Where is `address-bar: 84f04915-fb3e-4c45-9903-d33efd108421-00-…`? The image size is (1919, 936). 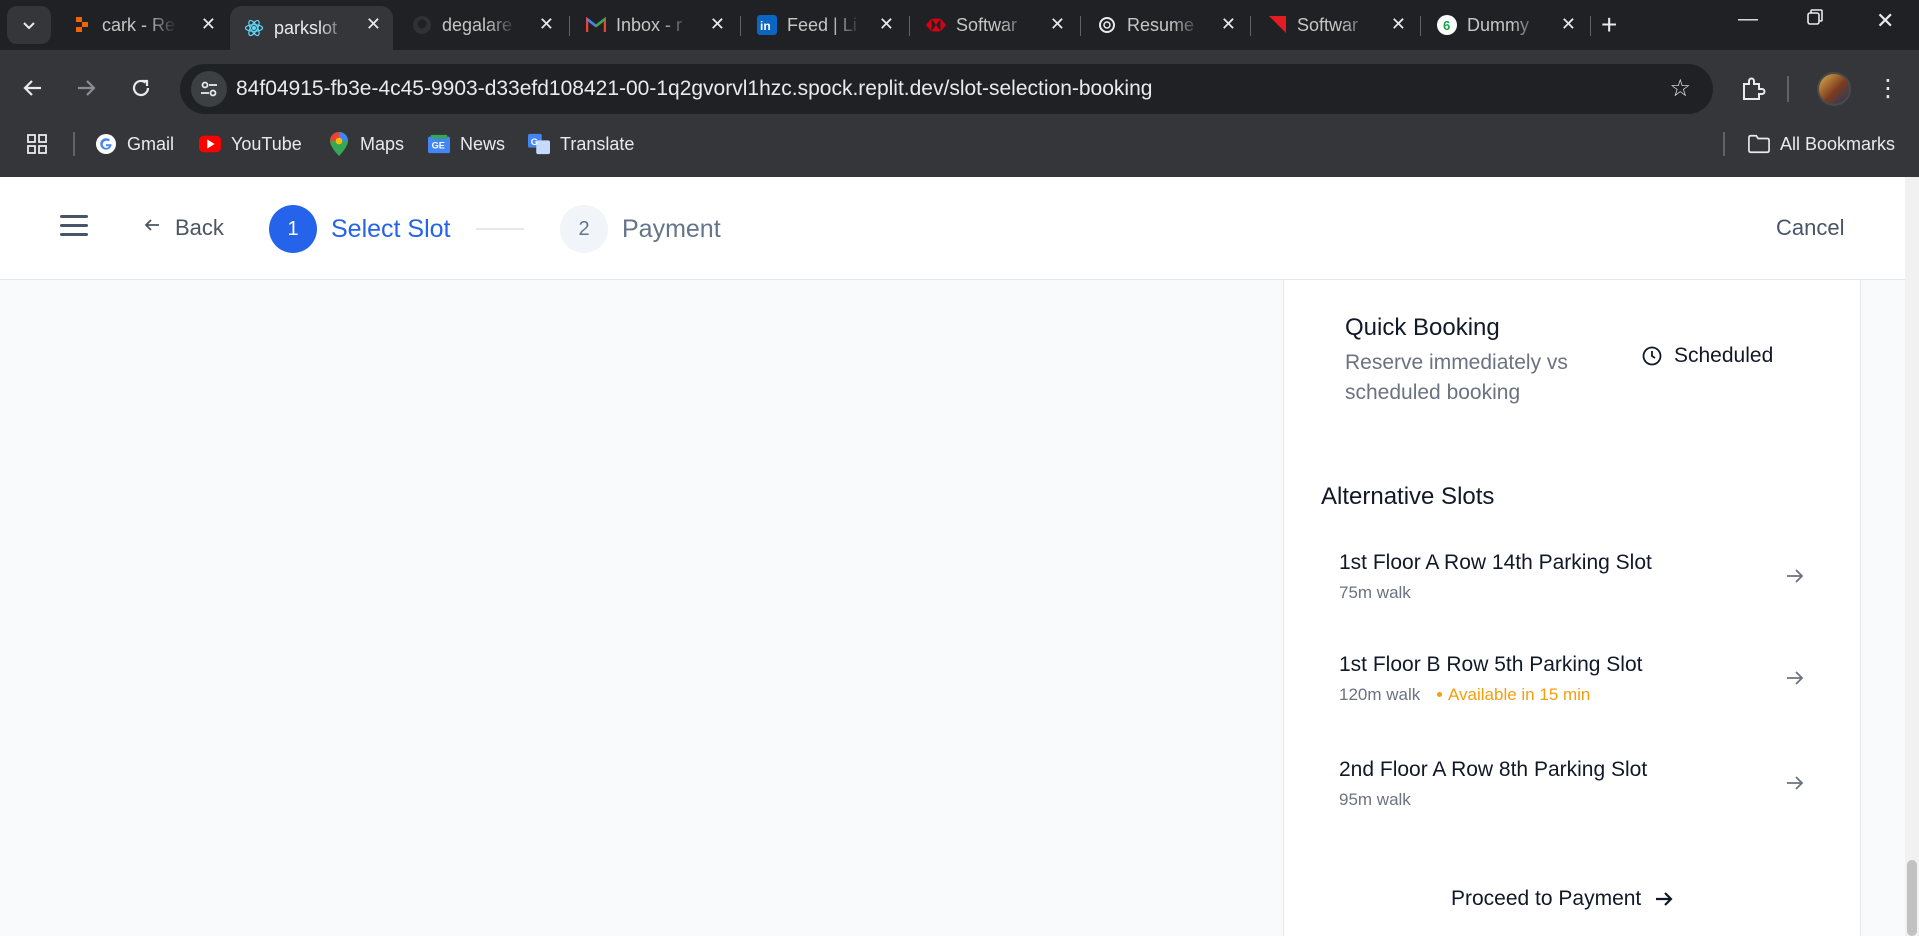
address-bar: 84f04915-fb3e-4c45-9903-d33efd108421-00-… is located at coordinates (946, 89).